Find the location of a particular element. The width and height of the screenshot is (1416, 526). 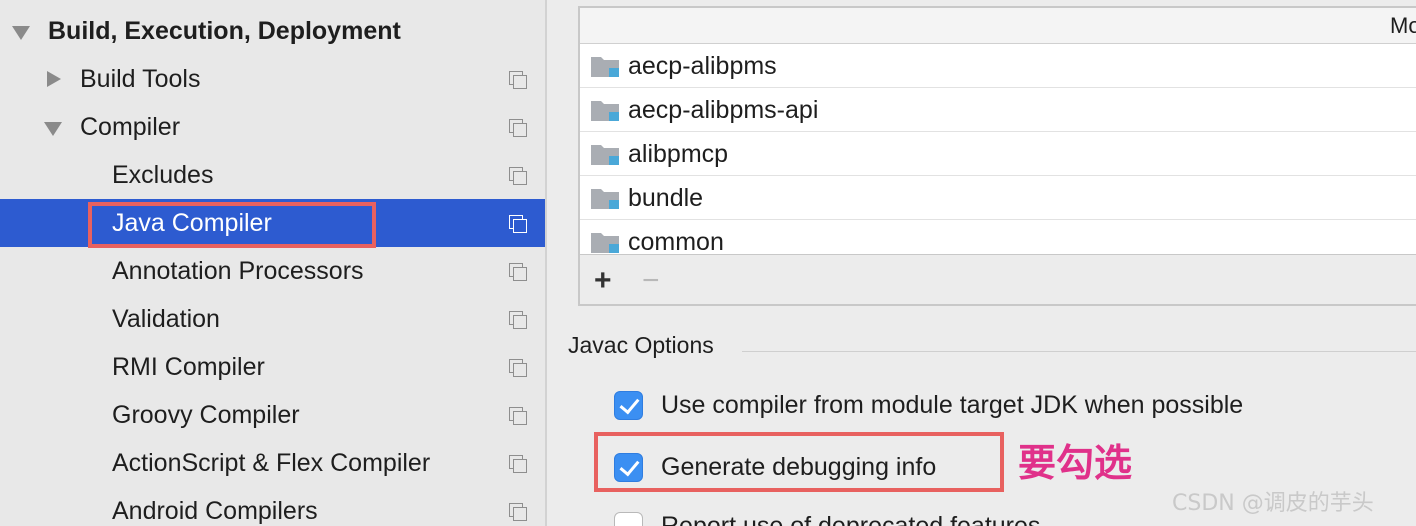

sidebar-item-validation: Validation is located at coordinates (272, 319).